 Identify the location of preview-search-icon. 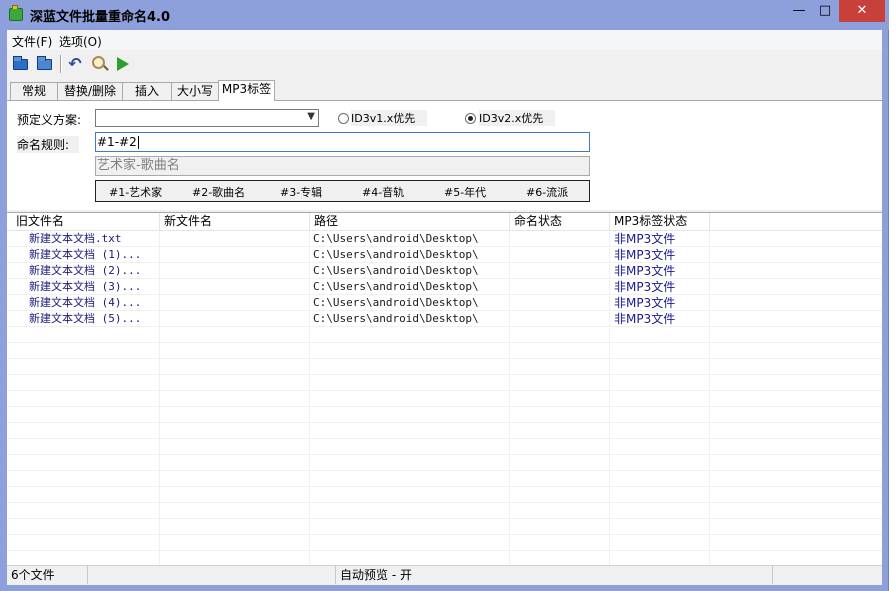
(99, 64).